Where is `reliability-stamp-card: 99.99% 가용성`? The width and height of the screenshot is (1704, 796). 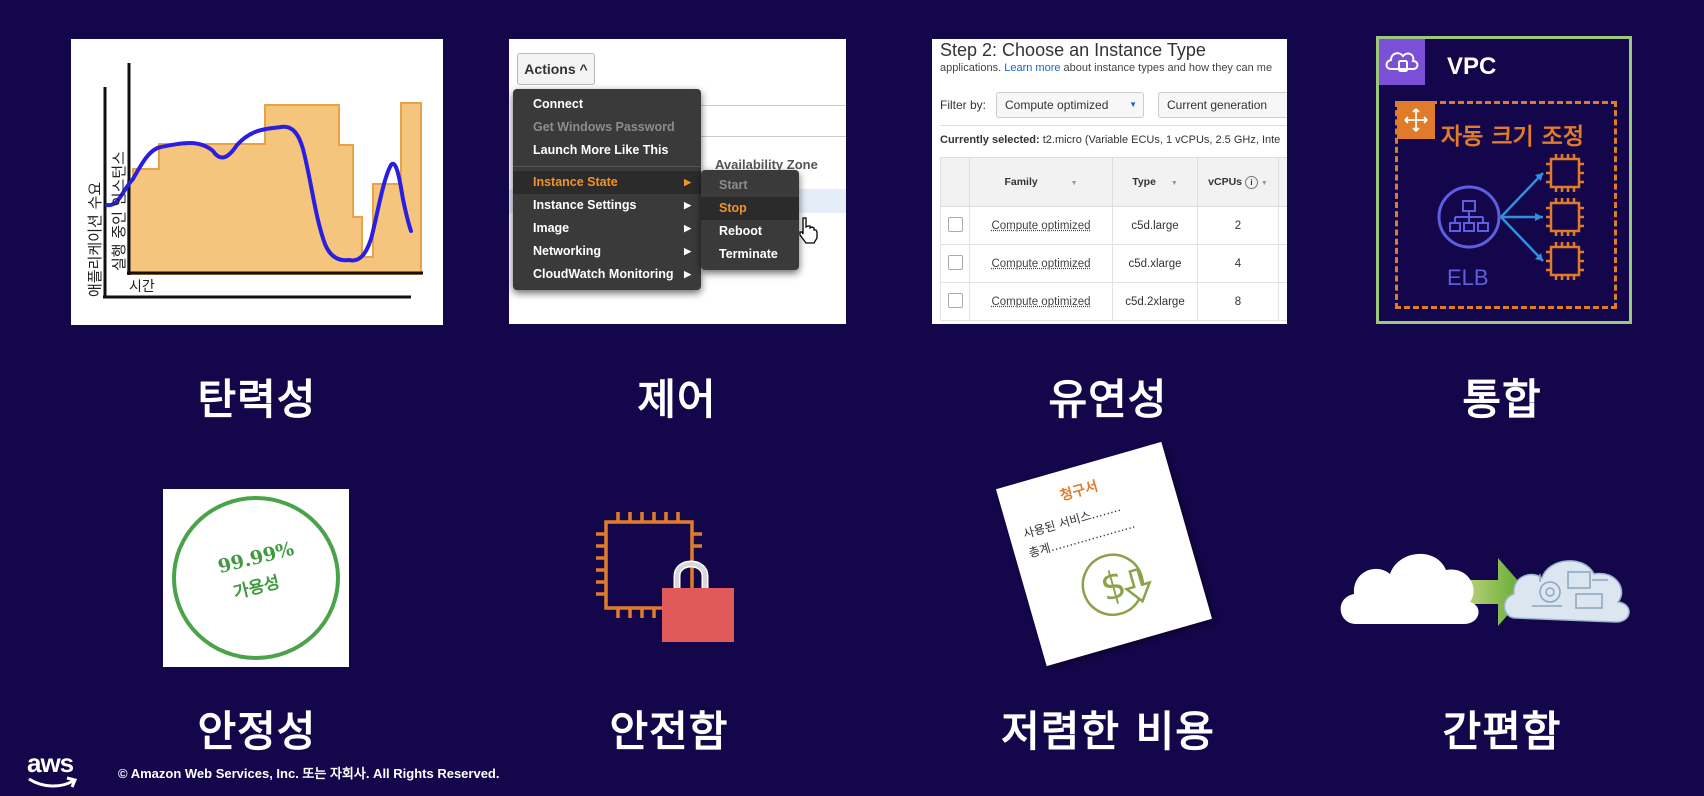
reliability-stamp-card: 99.99% 가용성 is located at coordinates (256, 578).